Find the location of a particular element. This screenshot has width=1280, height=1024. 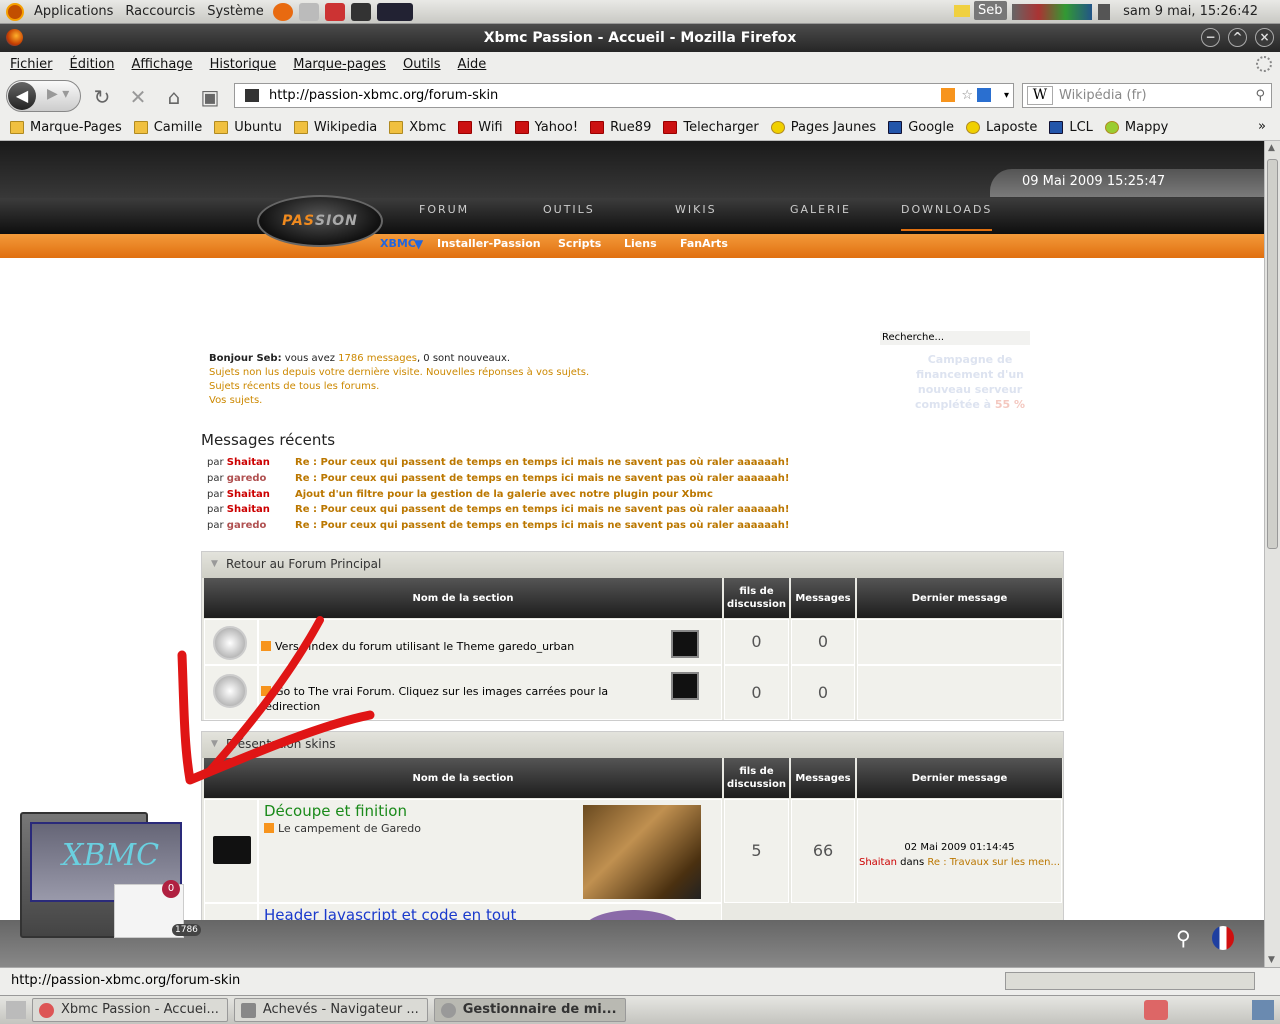

reload-icon: ↻ is located at coordinates (102, 97).